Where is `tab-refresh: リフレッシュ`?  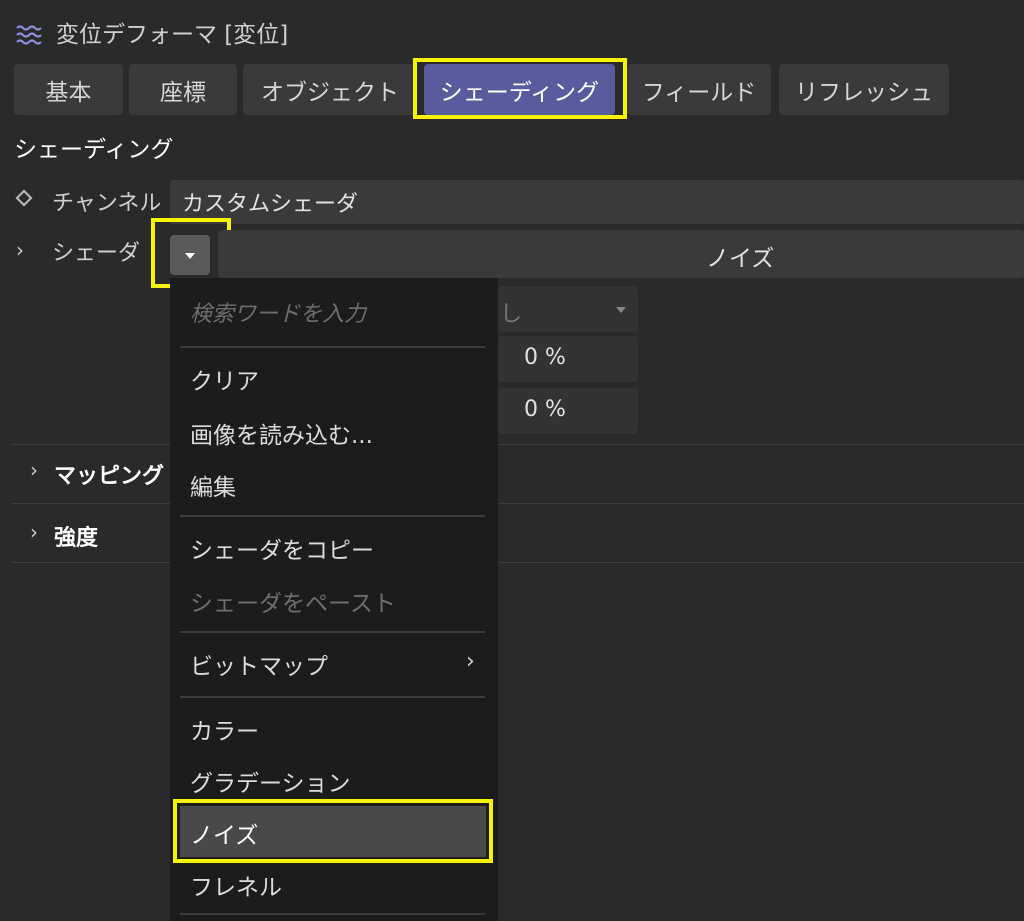
tab-refresh: リフレッシュ is located at coordinates (864, 89).